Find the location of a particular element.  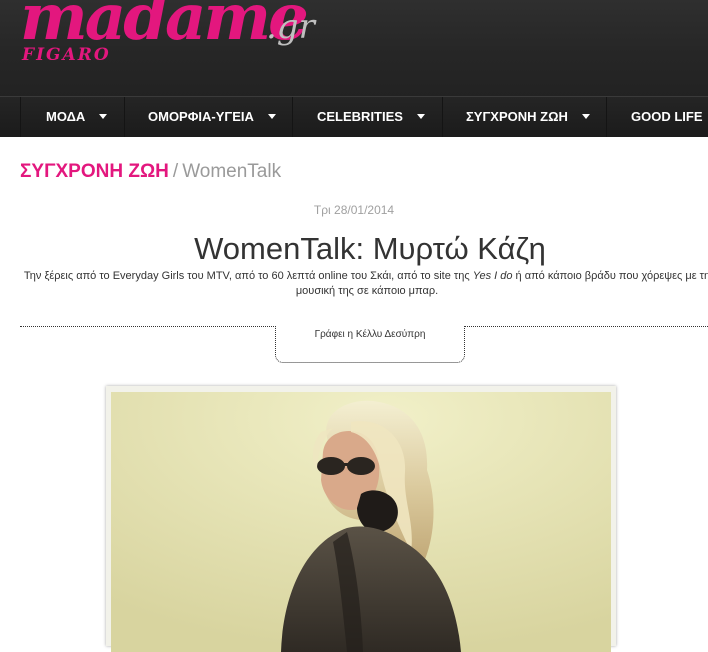

breadcrumb-section-link: ΣΥΓΧΡΟΝΗ ΖΩΗ is located at coordinates (94, 171).